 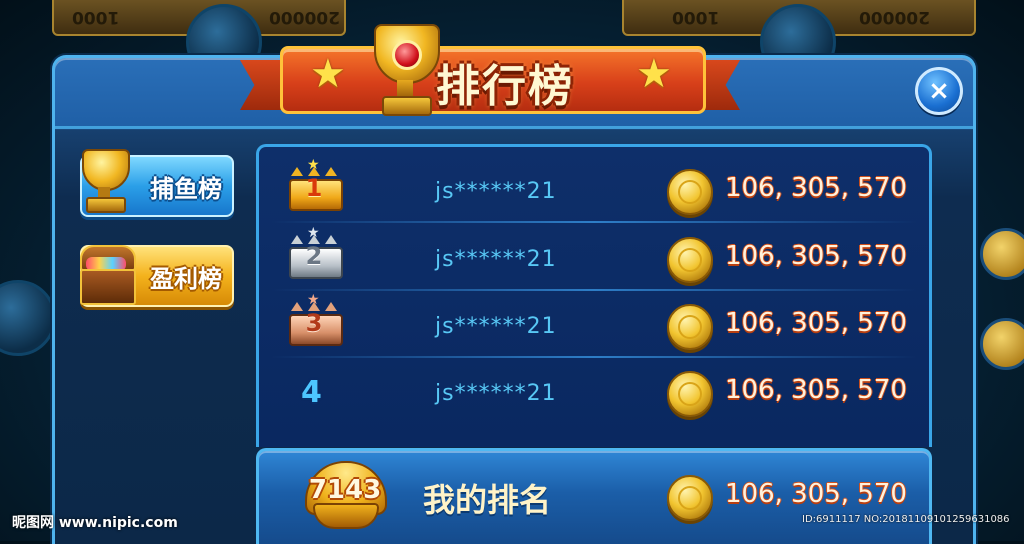 What do you see at coordinates (594, 325) in the screenshot?
I see `ranking-row: ★ 3 js******21 106, 305, 570` at bounding box center [594, 325].